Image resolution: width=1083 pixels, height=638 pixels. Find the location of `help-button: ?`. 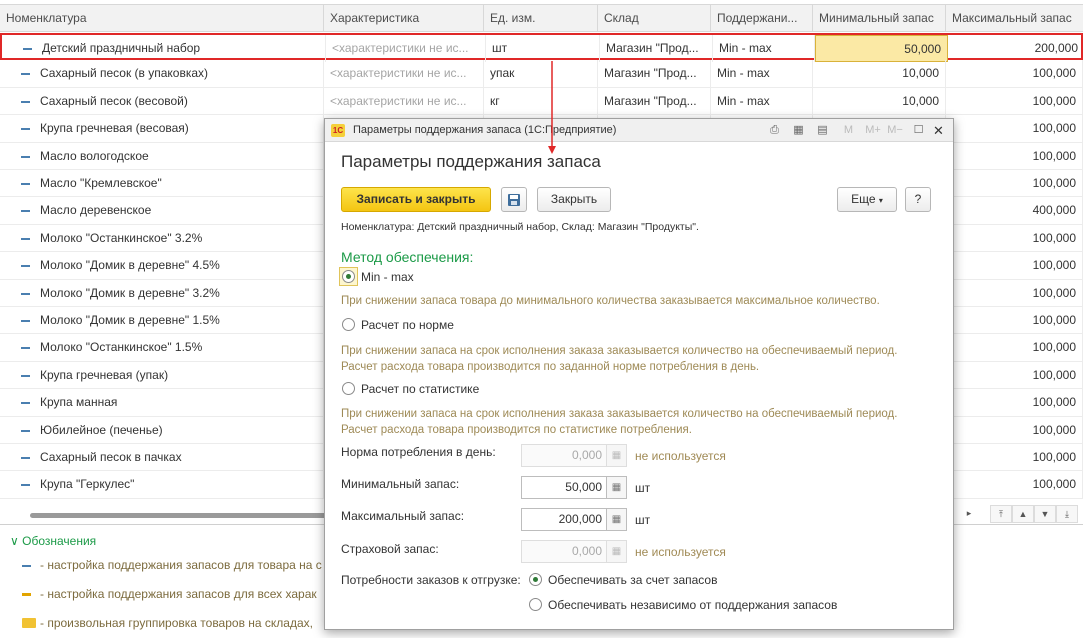

help-button: ? is located at coordinates (918, 199).